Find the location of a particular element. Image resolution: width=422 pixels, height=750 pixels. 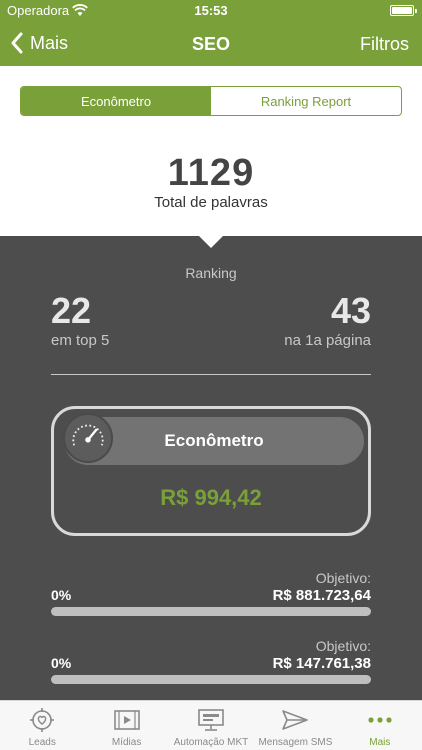

automation-monitor-icon is located at coordinates (211, 720).